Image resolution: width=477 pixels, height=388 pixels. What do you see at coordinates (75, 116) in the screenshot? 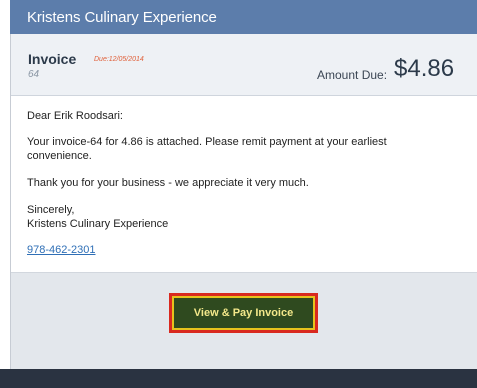
I see `greeting-text: Dear Erik Roodsari:` at bounding box center [75, 116].